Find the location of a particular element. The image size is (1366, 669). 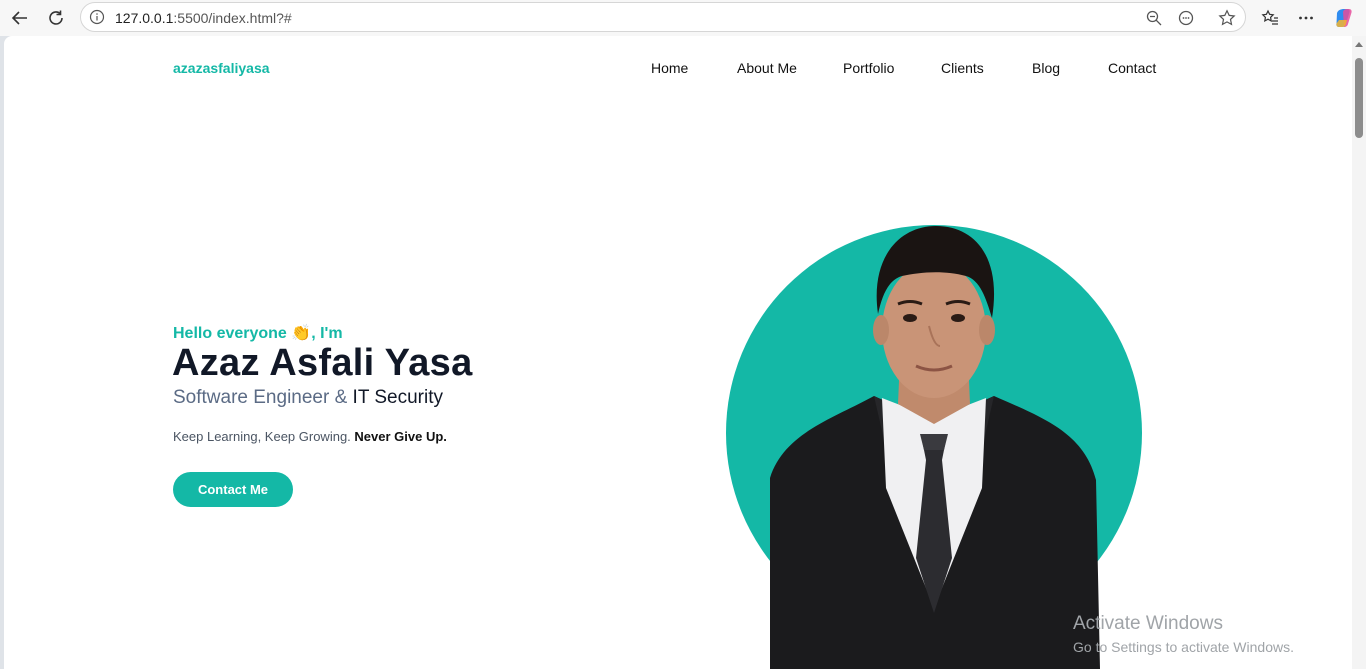

scroll-up-arrow-icon is located at coordinates (1359, 44).